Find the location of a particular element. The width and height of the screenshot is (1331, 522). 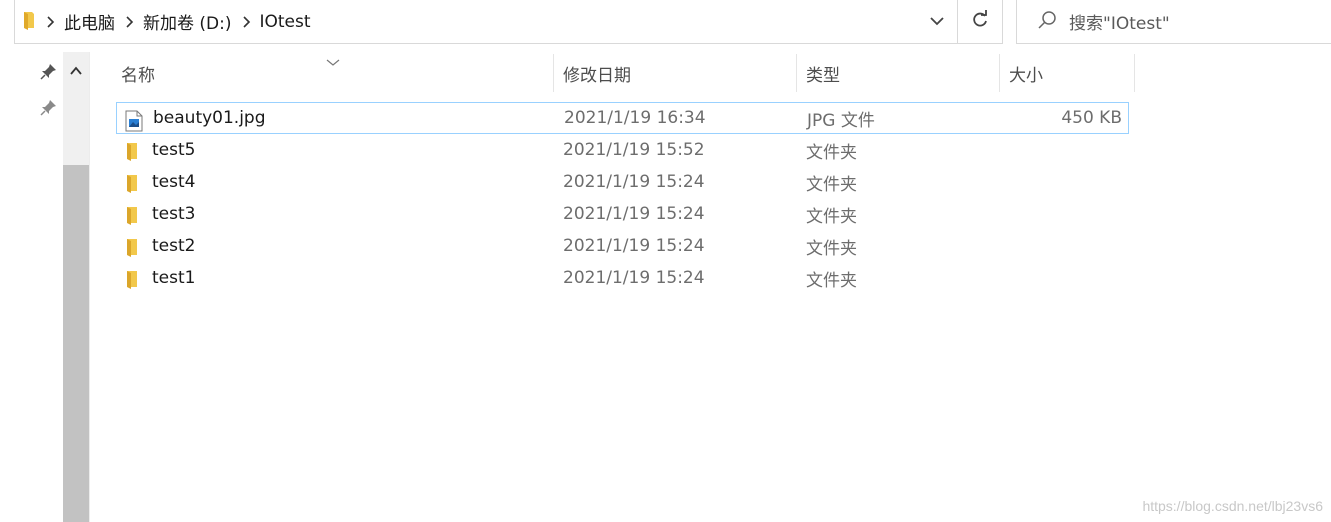

column-header-label: 类型 is located at coordinates (823, 75).